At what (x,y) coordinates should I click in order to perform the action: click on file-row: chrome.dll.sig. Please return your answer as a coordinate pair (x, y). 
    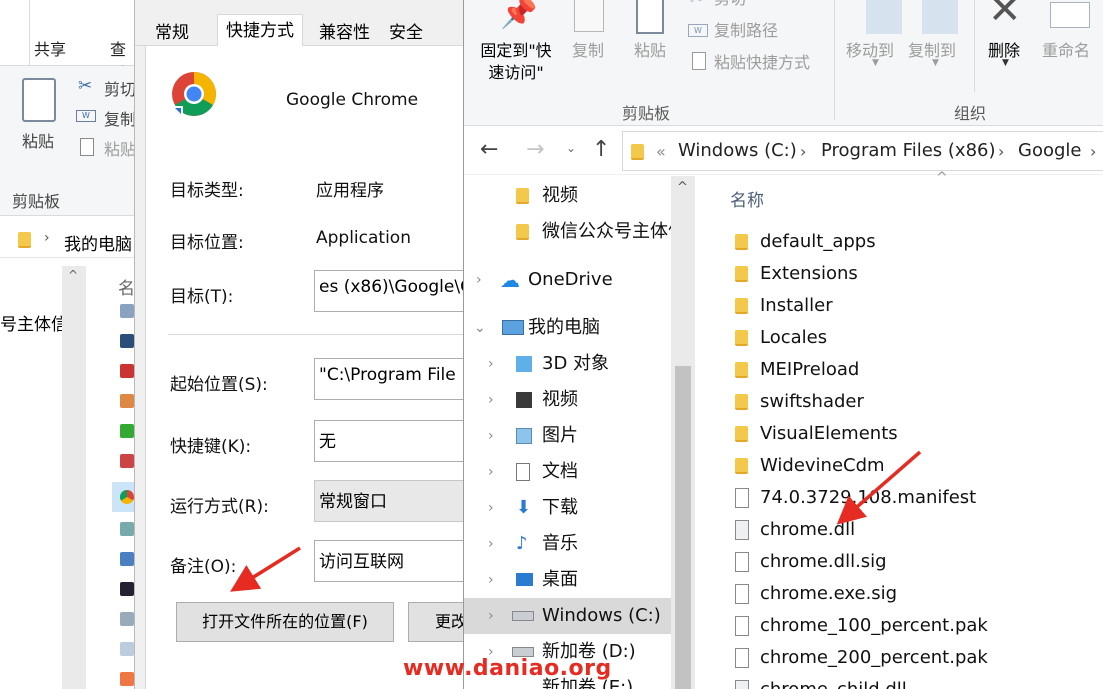
    Looking at the image, I should click on (915, 562).